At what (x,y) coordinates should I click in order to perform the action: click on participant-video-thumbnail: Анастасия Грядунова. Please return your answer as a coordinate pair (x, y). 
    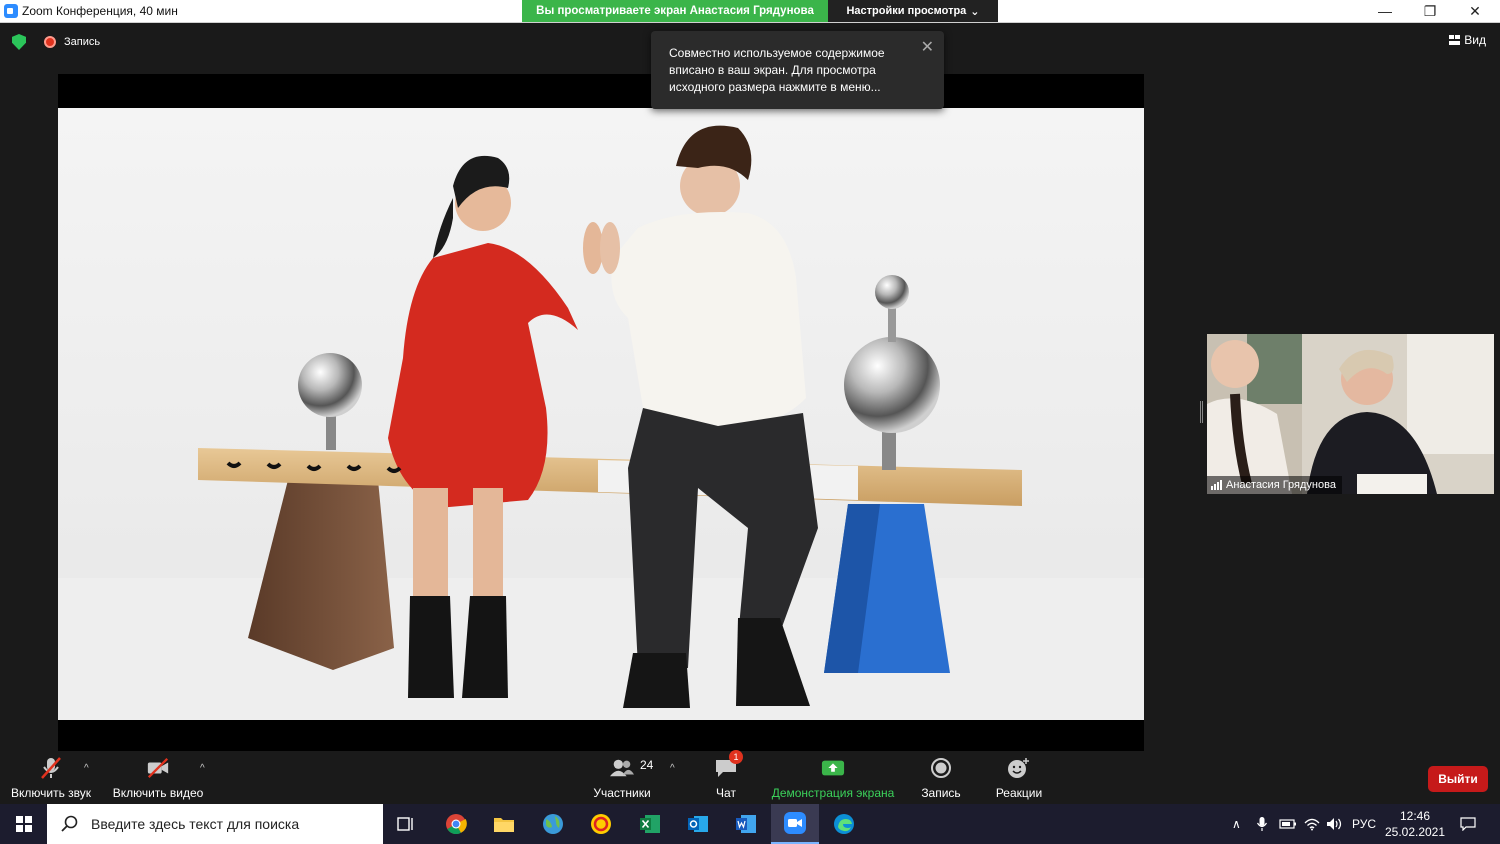
    Looking at the image, I should click on (1350, 414).